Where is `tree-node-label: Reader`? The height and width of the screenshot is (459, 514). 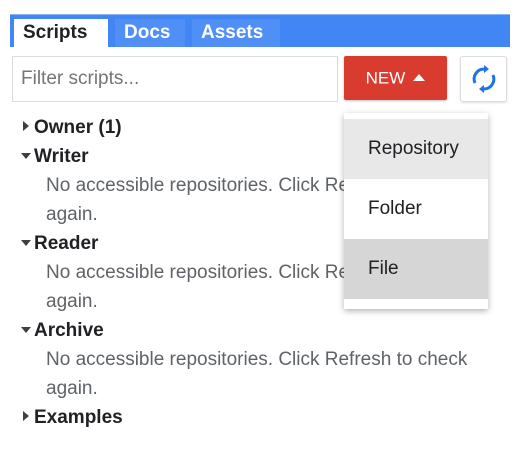
tree-node-label: Reader is located at coordinates (66, 243).